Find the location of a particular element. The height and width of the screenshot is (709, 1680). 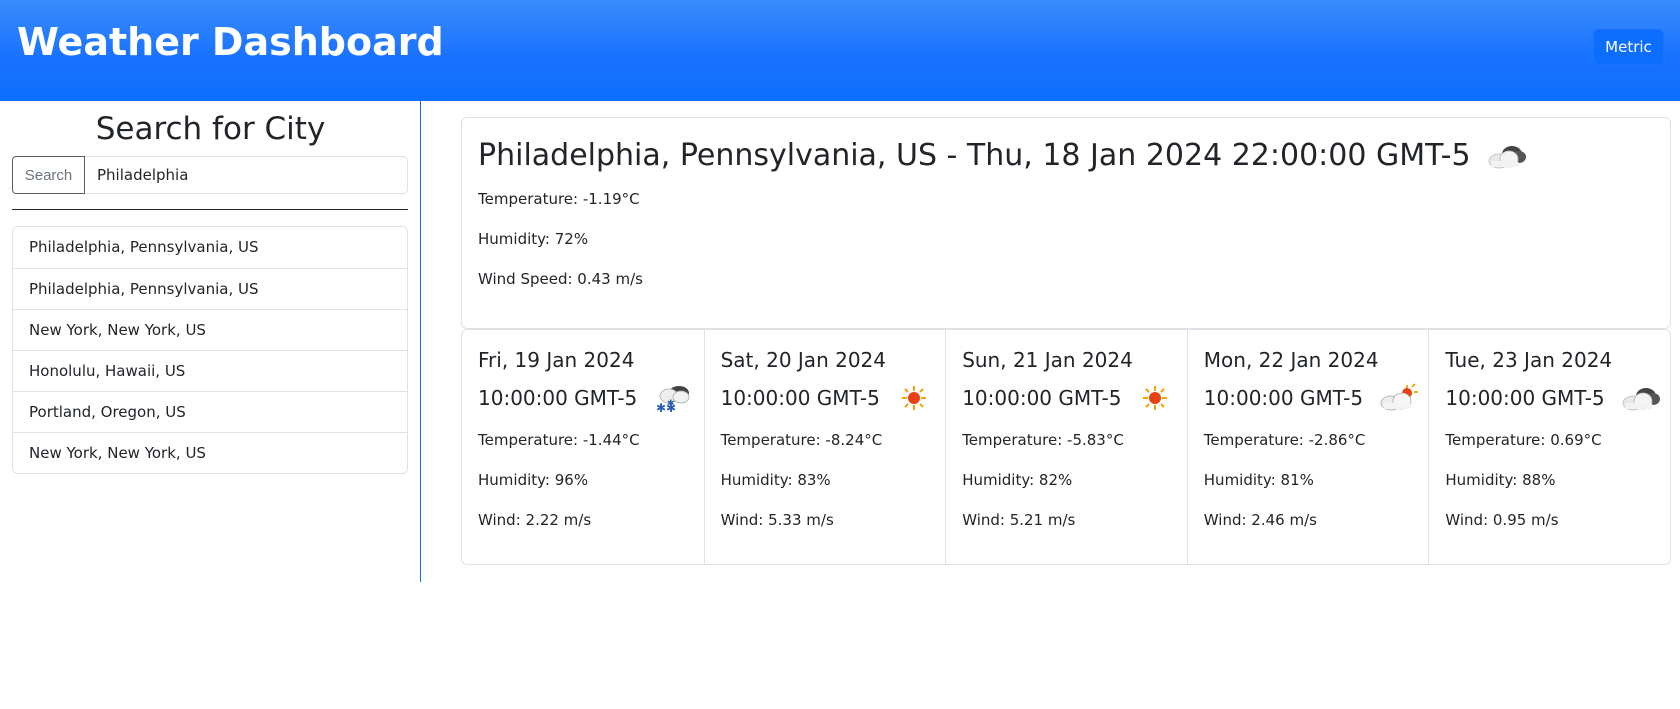

current-temperature: Temperature: -1.19°C is located at coordinates (559, 199).